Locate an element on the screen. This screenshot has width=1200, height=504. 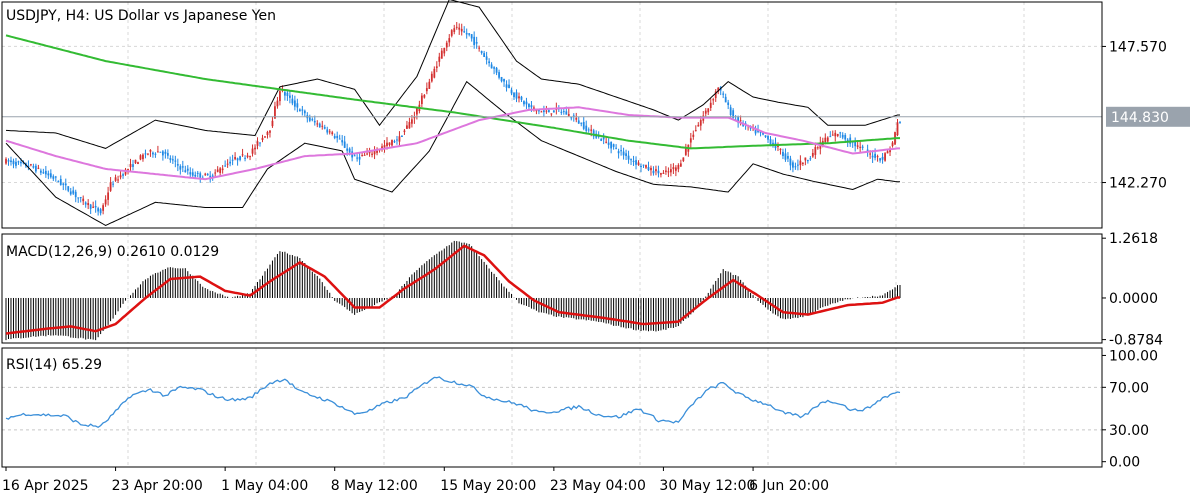
rsi-tick-label: 100.00 is located at coordinates (1133, 356).